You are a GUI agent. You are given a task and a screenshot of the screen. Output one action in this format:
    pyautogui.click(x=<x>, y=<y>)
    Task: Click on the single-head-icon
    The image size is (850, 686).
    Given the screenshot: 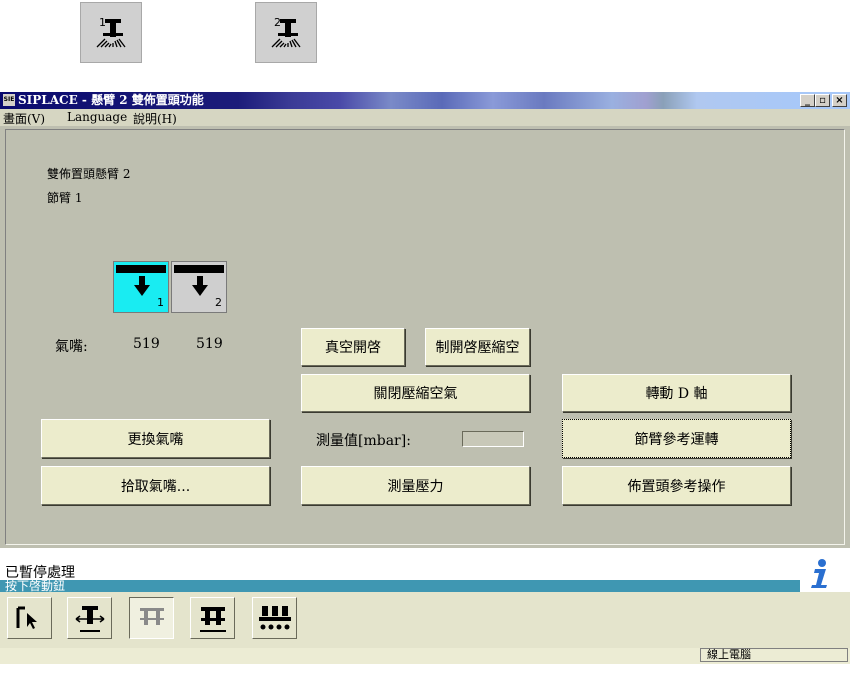 What is the action you would take?
    pyautogui.click(x=89, y=619)
    